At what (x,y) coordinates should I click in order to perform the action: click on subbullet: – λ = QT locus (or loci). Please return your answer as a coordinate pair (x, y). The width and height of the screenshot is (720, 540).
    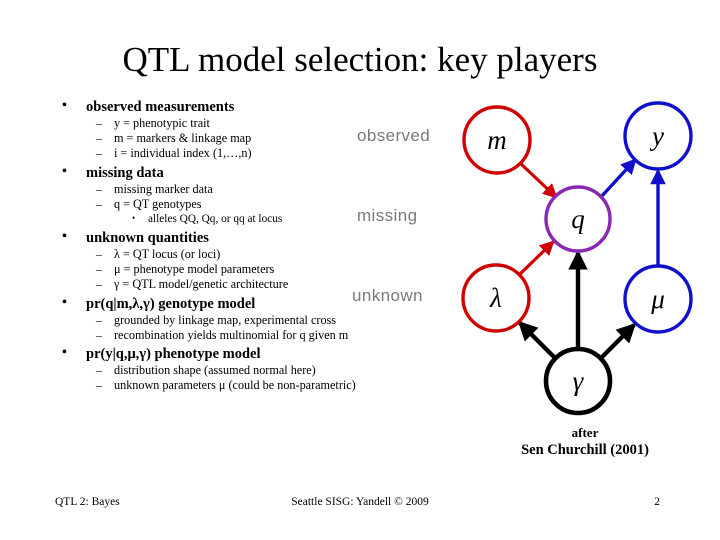
    Looking at the image, I should click on (262, 254).